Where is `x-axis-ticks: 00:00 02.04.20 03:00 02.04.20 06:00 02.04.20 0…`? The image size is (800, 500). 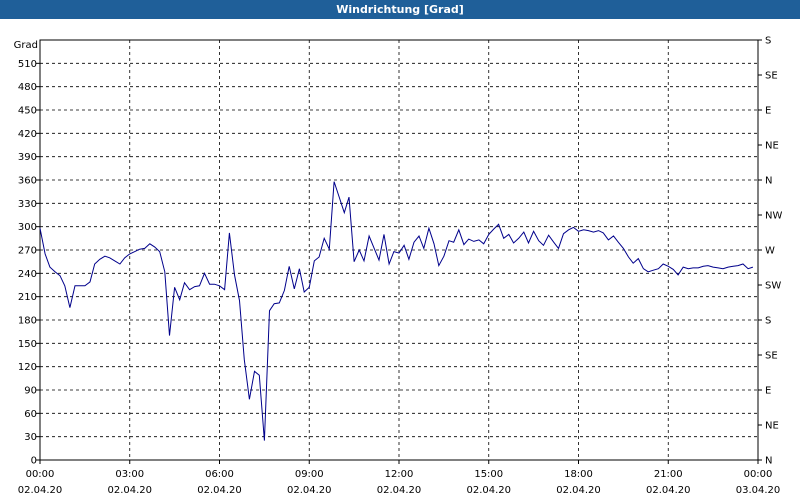
x-axis-ticks: 00:00 02.04.20 03:00 02.04.20 06:00 02.04.20 0… is located at coordinates (399, 478).